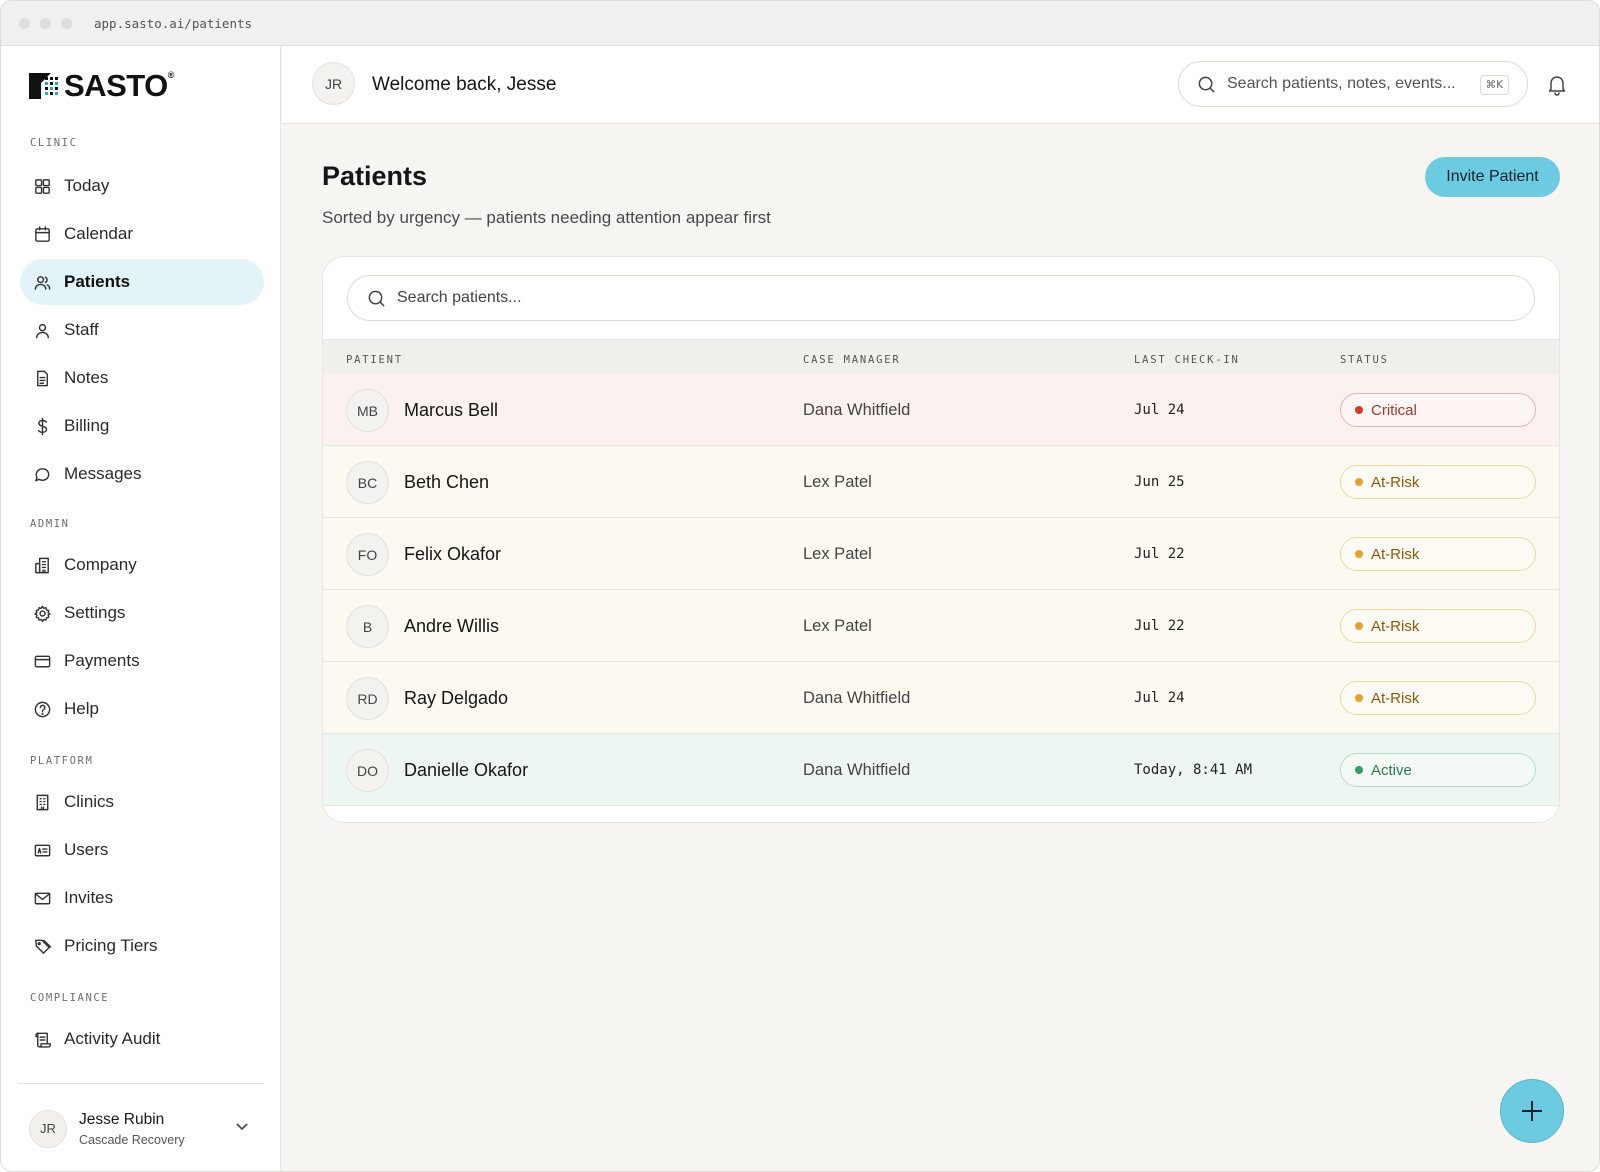  I want to click on section-label-clinic: CLINIC, so click(54, 143).